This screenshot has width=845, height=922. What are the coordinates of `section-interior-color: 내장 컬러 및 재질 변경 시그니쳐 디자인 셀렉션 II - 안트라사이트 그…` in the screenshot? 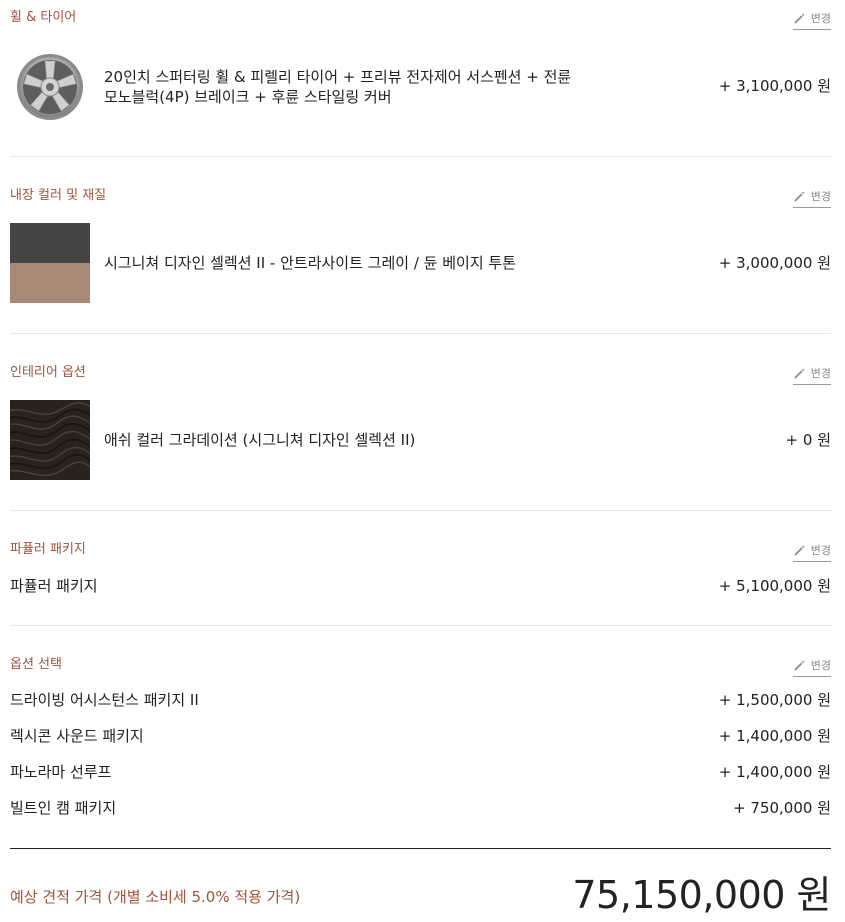 It's located at (420, 252).